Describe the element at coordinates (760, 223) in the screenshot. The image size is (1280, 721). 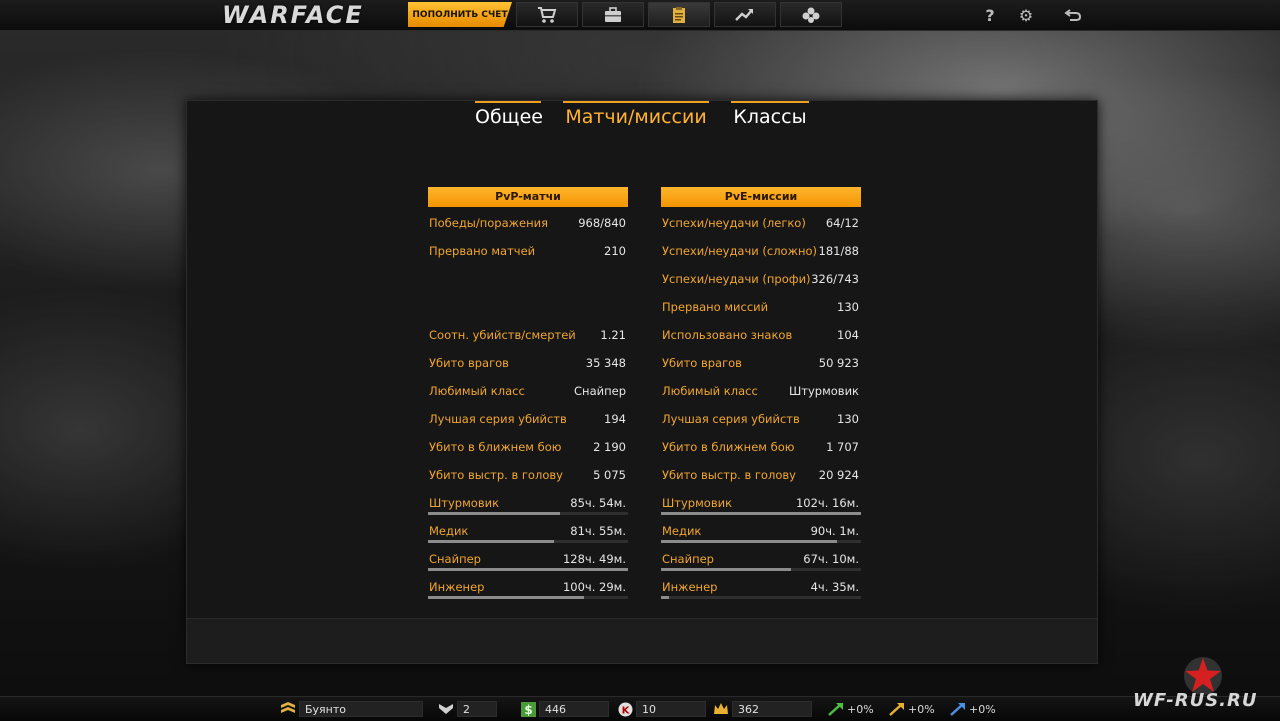
I see `stat-row: Успехи/неудачи (легко) 64/12` at that location.